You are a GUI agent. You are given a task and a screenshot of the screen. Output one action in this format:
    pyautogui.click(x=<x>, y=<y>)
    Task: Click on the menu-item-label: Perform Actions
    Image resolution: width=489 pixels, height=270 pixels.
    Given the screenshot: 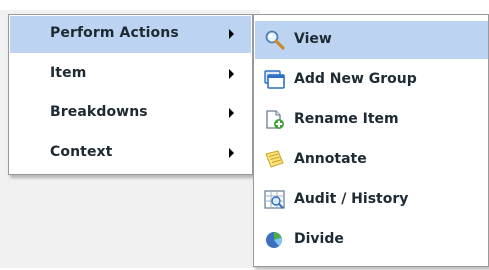 What is the action you would take?
    pyautogui.click(x=114, y=33)
    